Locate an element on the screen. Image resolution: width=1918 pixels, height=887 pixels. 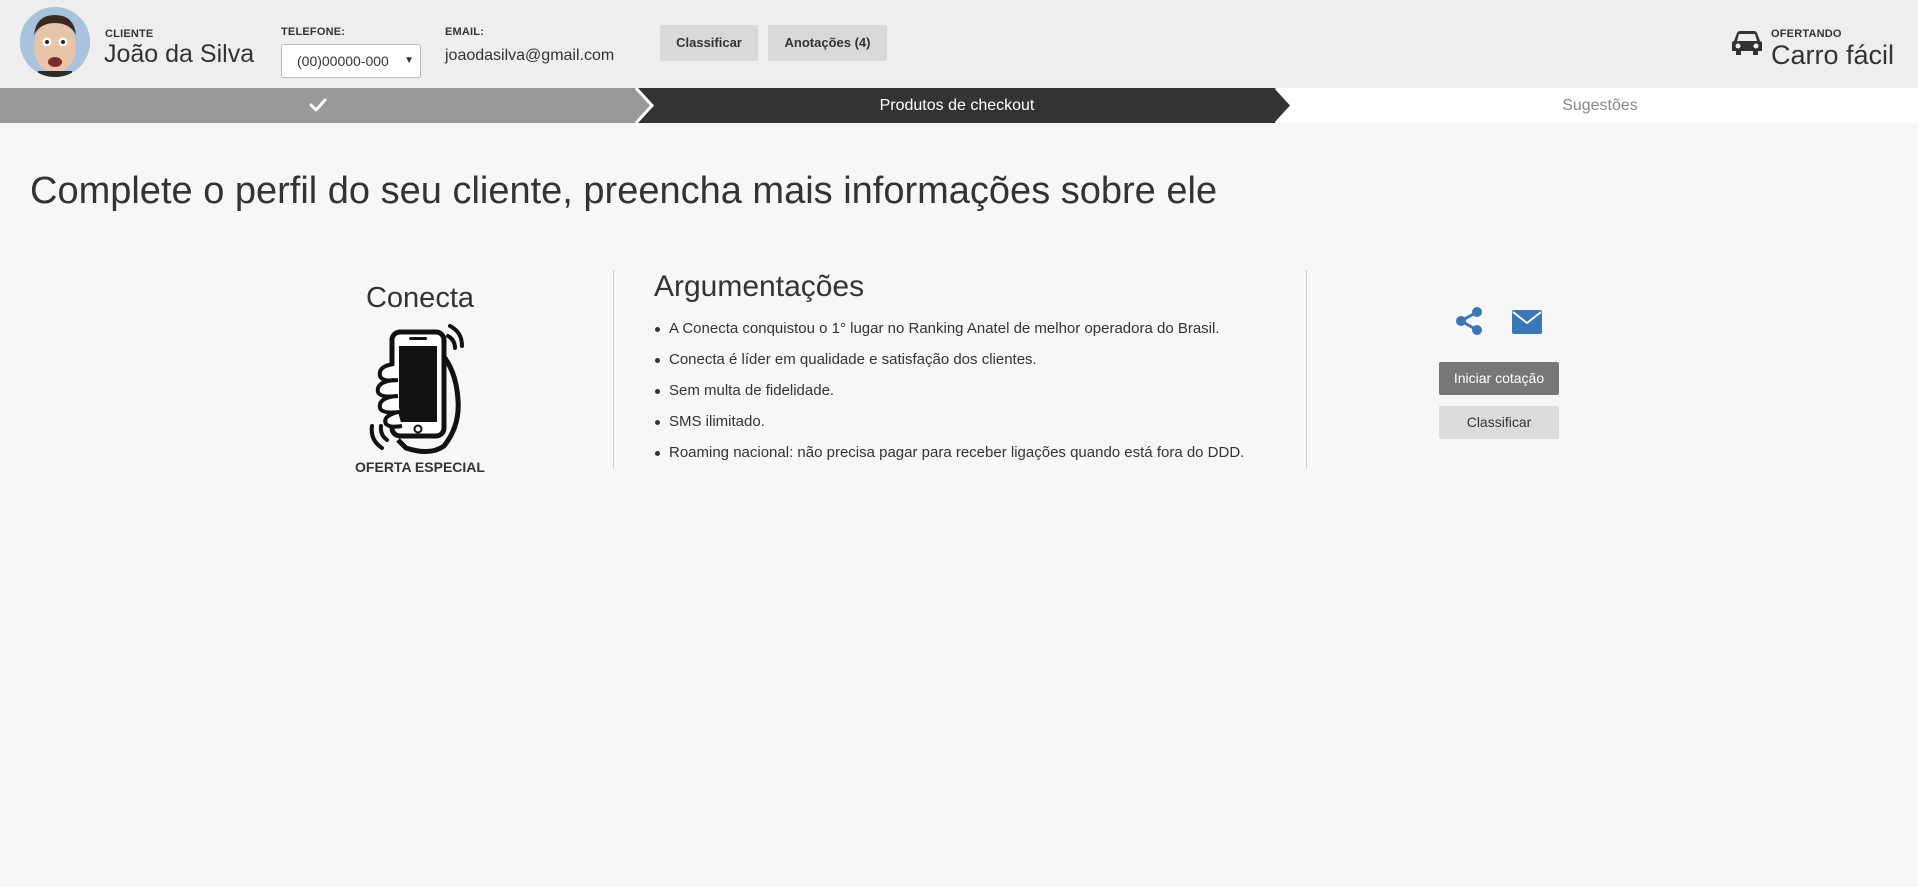
step-checkout-label: Produtos de checkout is located at coordinates (957, 105).